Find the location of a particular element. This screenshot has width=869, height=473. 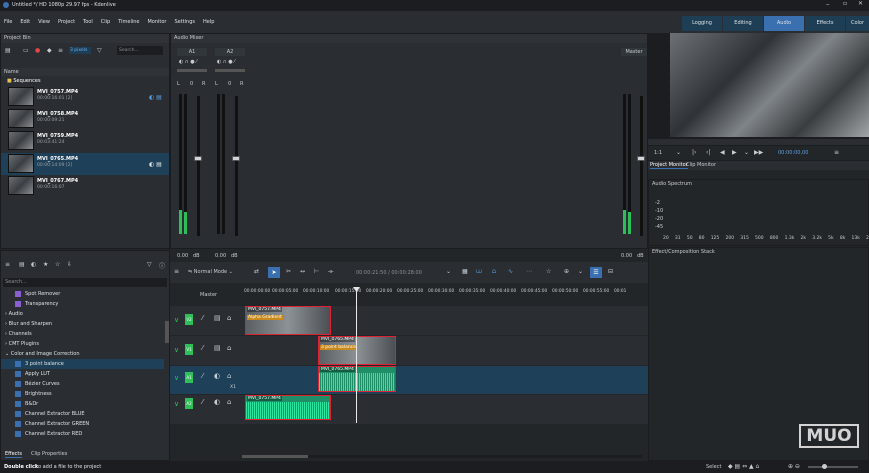

scrollbar is located at coordinates (167, 332).